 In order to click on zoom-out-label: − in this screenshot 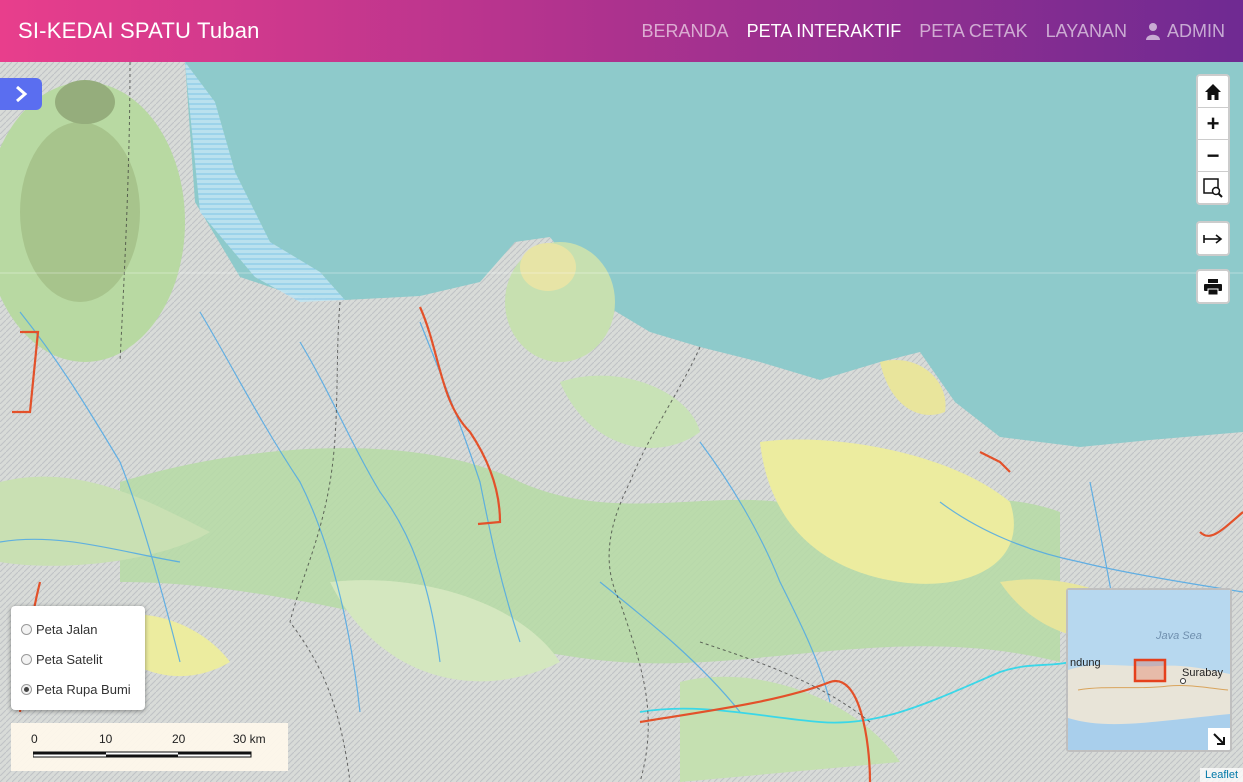, I will do `click(1213, 155)`.